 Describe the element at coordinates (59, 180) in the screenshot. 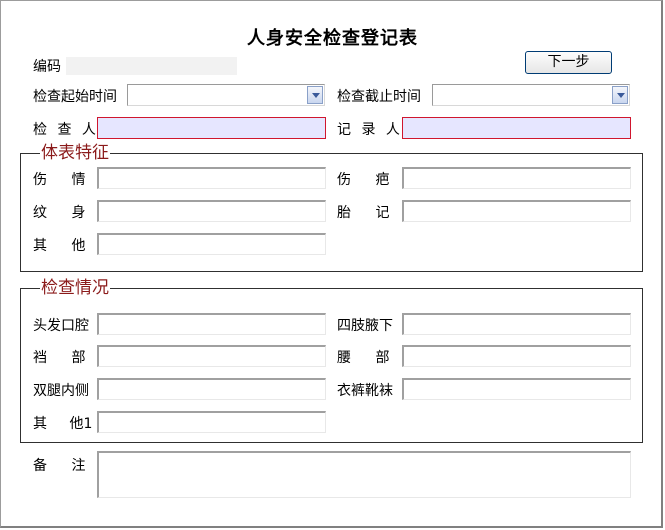

I see `injury-label: 伤 情` at that location.